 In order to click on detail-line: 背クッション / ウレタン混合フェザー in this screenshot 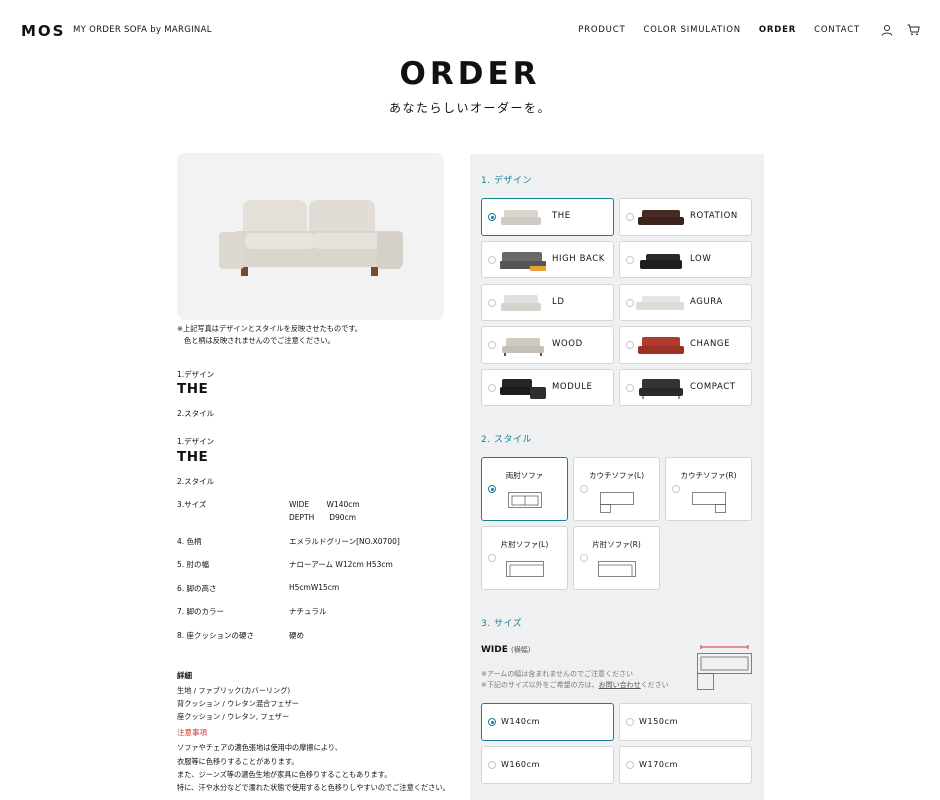, I will do `click(238, 703)`.